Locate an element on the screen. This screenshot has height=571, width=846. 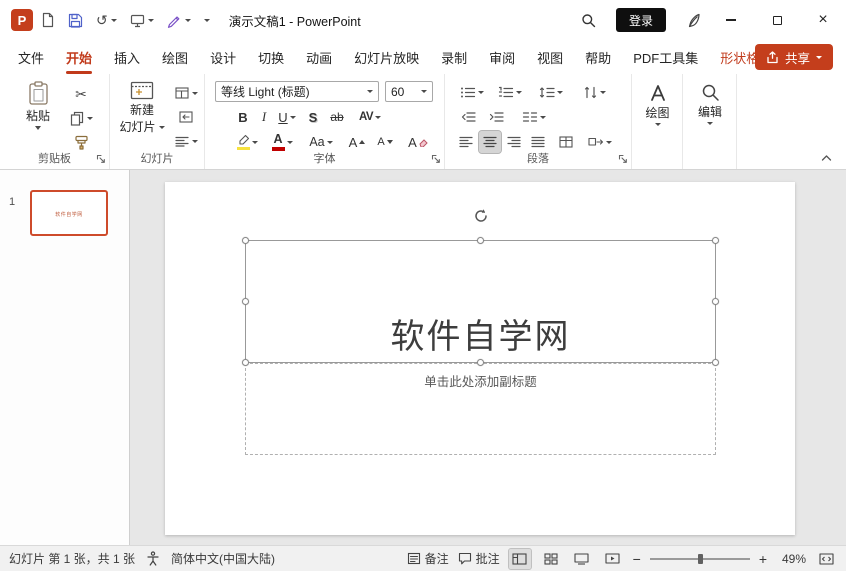
resize-handle-sw is located at coordinates (245, 362).